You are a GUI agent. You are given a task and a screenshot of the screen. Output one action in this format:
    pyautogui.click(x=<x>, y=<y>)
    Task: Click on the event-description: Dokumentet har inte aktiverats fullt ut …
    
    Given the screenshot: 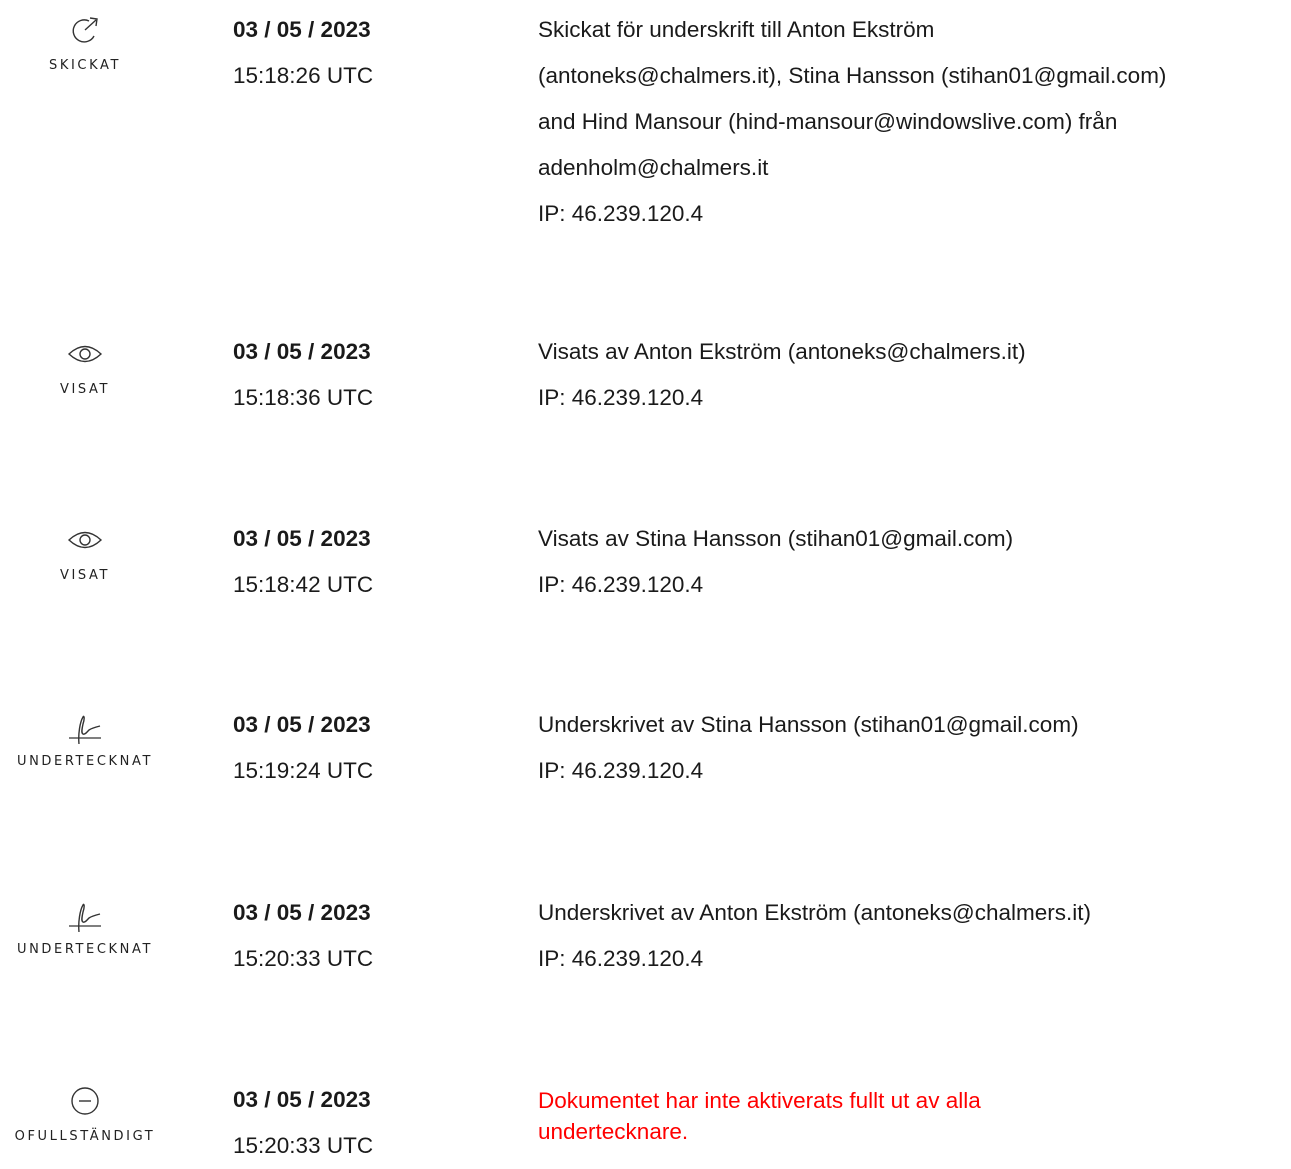 What is the action you would take?
    pyautogui.click(x=913, y=1116)
    